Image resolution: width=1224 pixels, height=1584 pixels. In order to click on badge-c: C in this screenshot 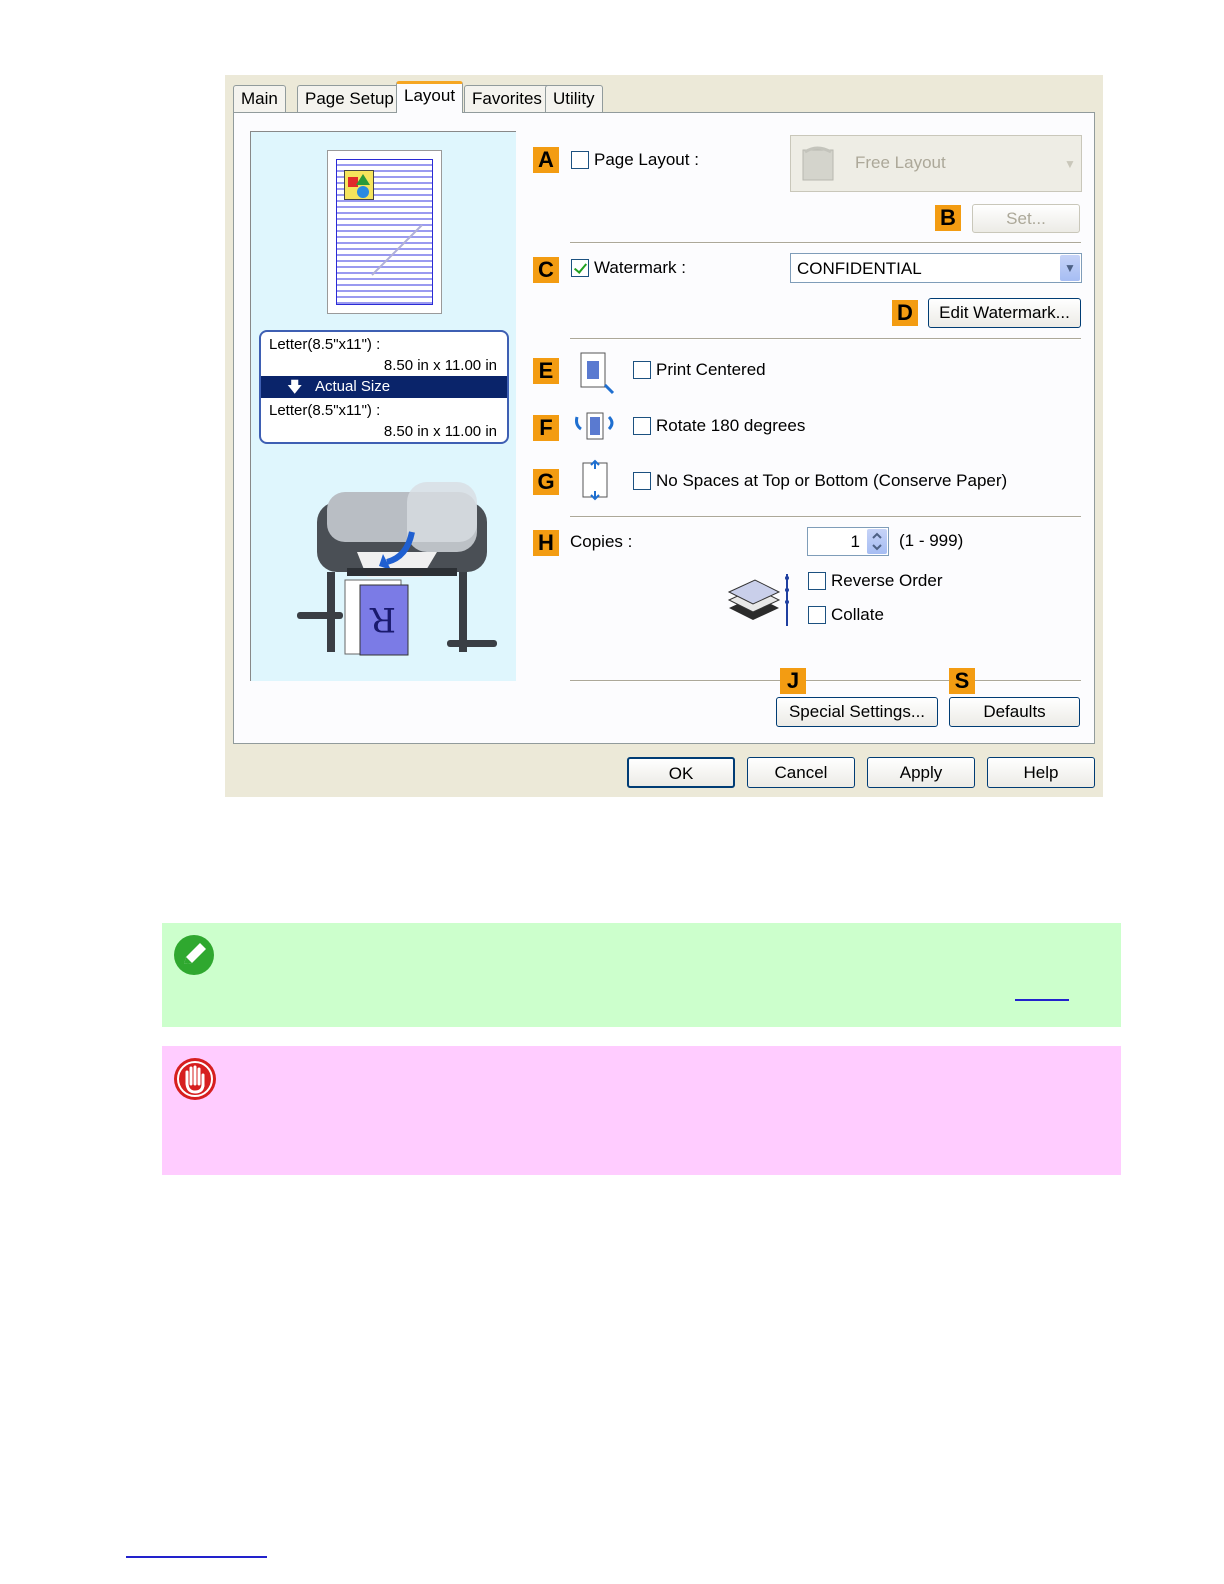, I will do `click(546, 270)`.